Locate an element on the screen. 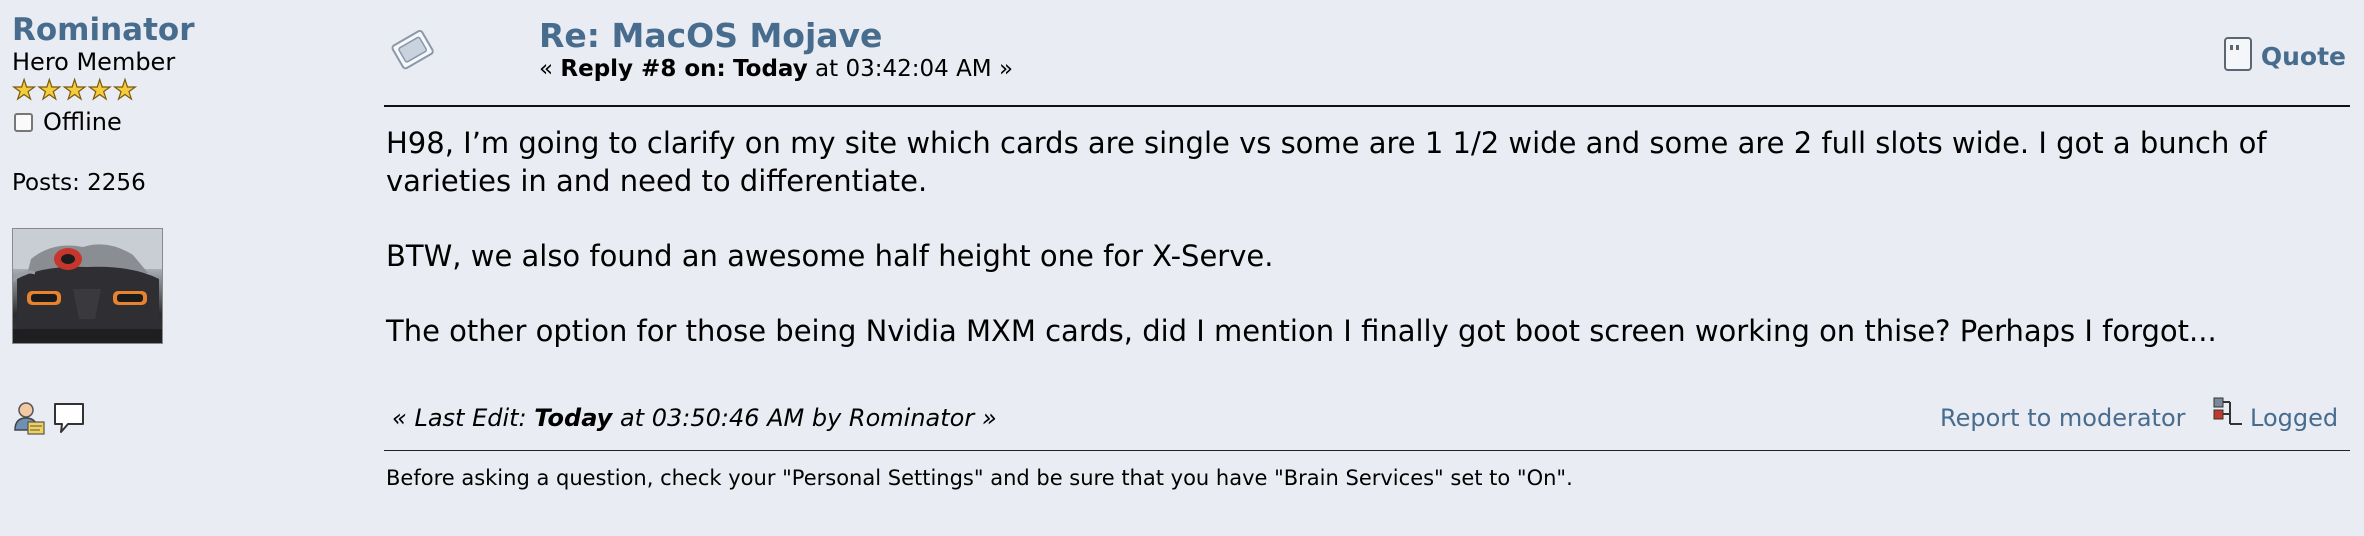 This screenshot has width=2364, height=536. quote-button: Quote is located at coordinates (2284, 56).